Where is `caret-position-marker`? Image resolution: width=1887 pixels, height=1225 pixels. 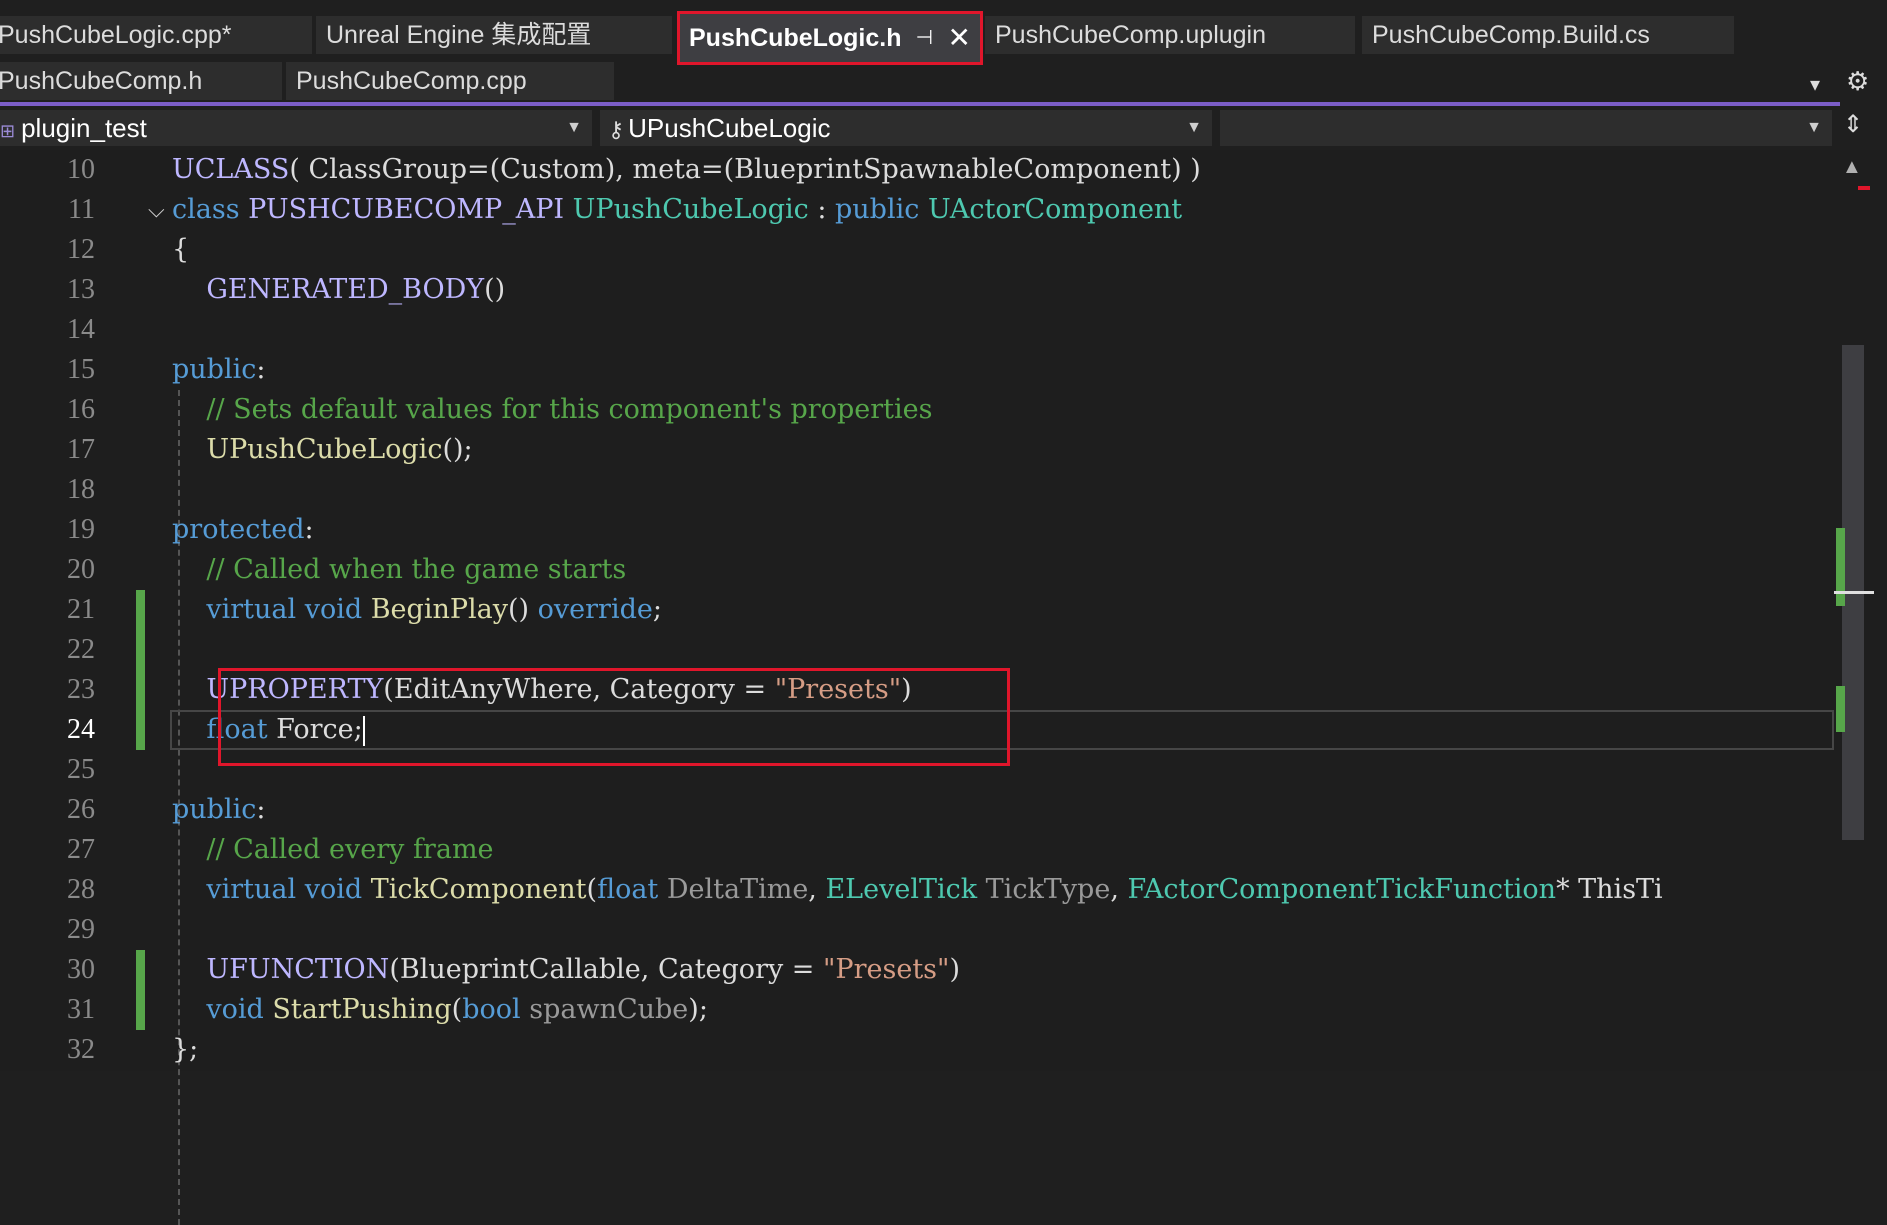 caret-position-marker is located at coordinates (1854, 592).